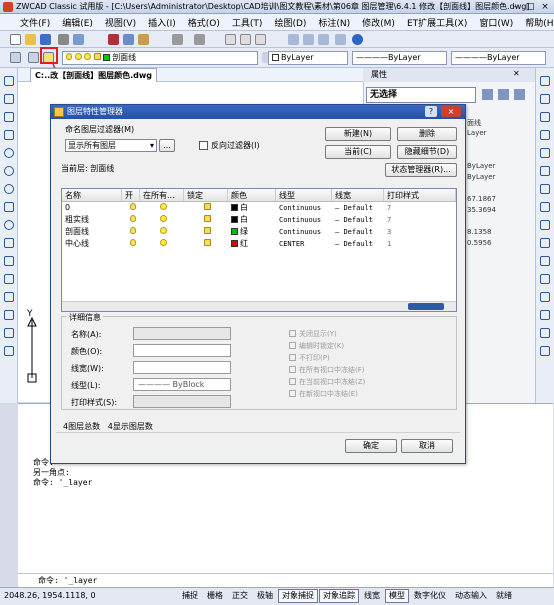  I want to click on linetype-combo: ————ByLayer, so click(399, 58).